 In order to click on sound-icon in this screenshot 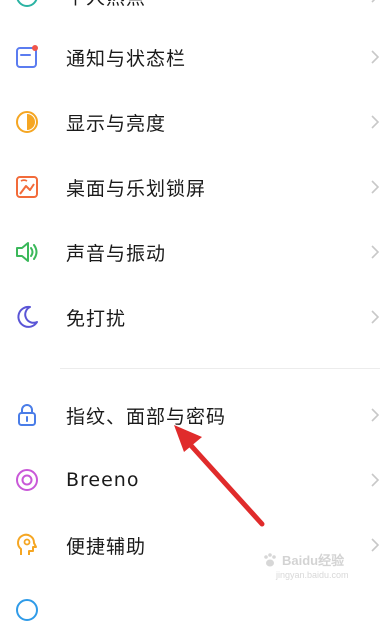, I will do `click(27, 252)`.